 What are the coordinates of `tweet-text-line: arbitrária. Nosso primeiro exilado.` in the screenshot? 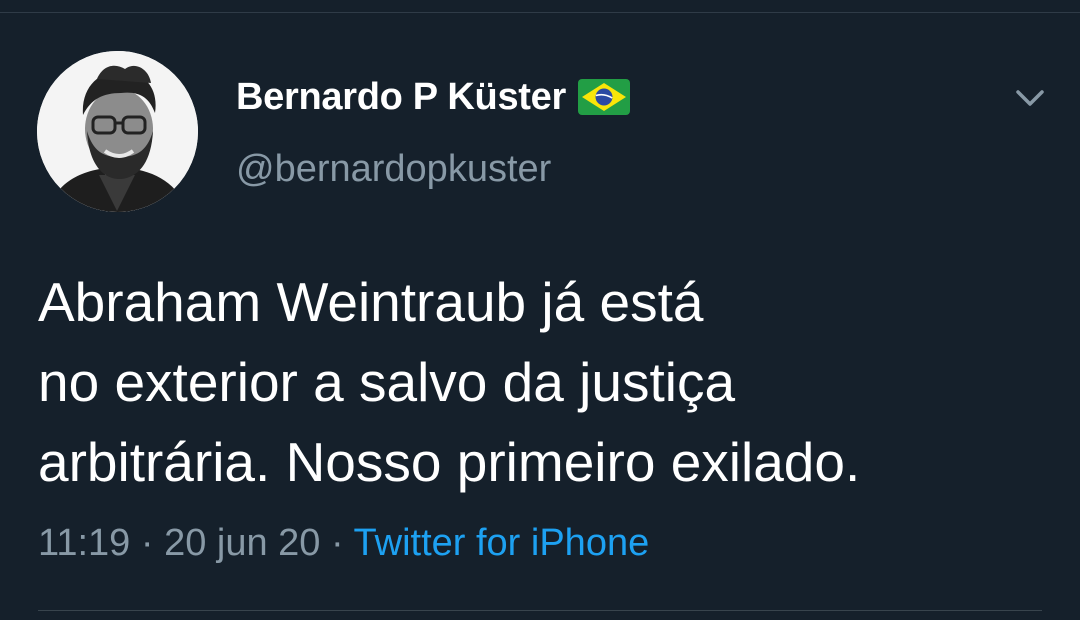 It's located at (449, 462).